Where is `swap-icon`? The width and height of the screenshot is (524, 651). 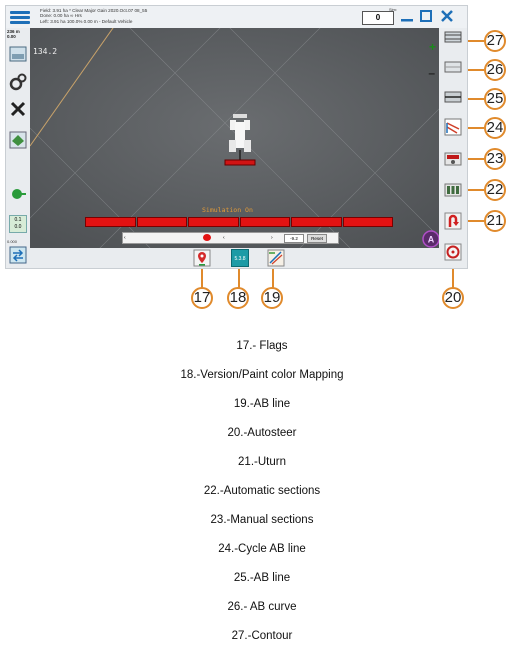
swap-icon is located at coordinates (18, 255).